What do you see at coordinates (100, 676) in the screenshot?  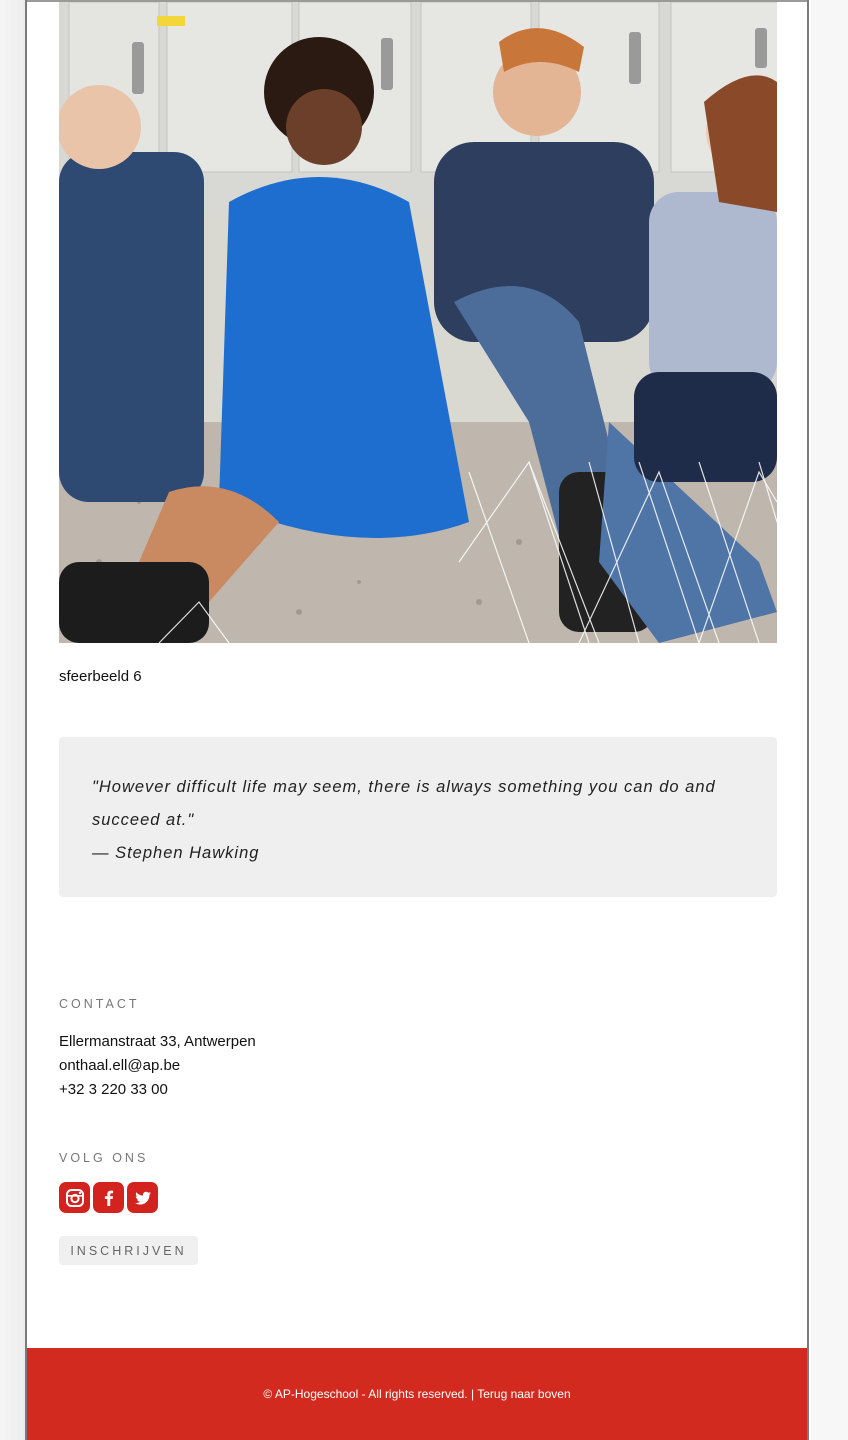 I see `photo-caption: sfeerbeeld 6` at bounding box center [100, 676].